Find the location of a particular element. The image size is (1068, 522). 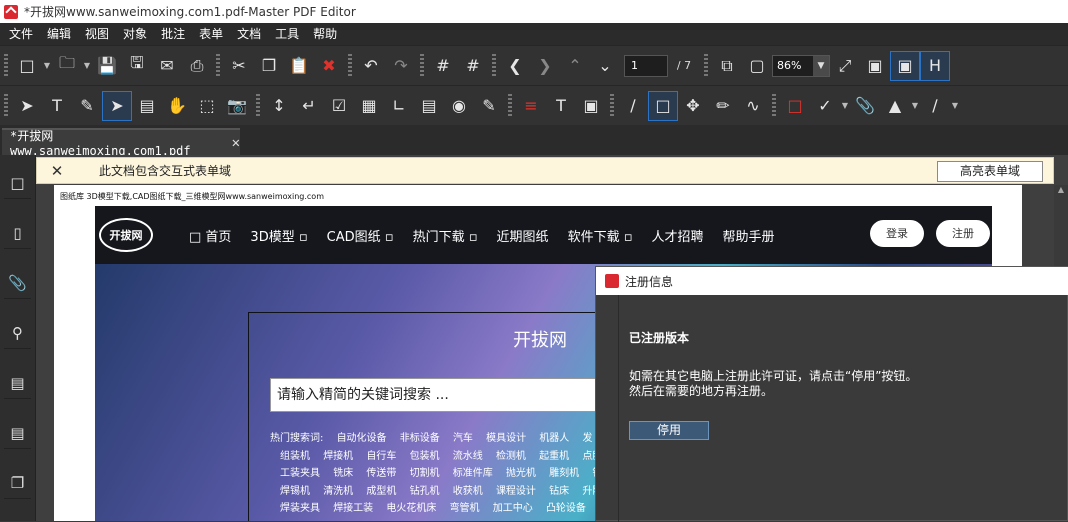

link-icon: ∕ is located at coordinates (633, 106).